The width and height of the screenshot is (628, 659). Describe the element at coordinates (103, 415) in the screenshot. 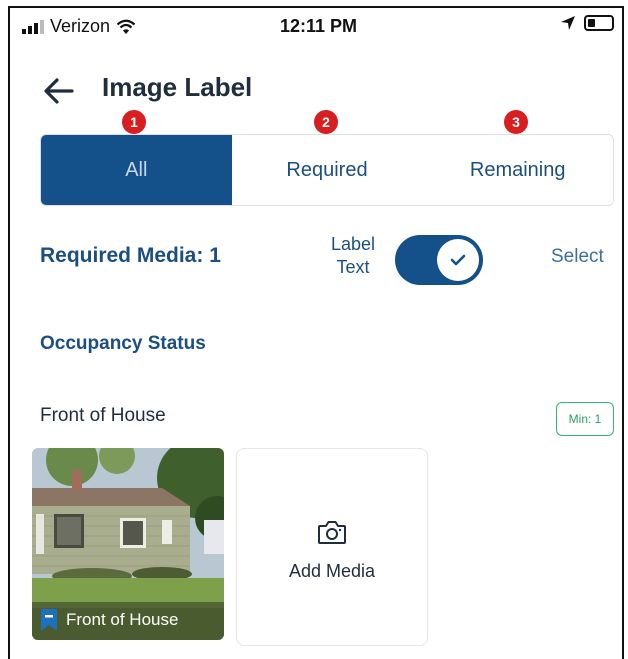

I see `group-title: Front of House` at that location.